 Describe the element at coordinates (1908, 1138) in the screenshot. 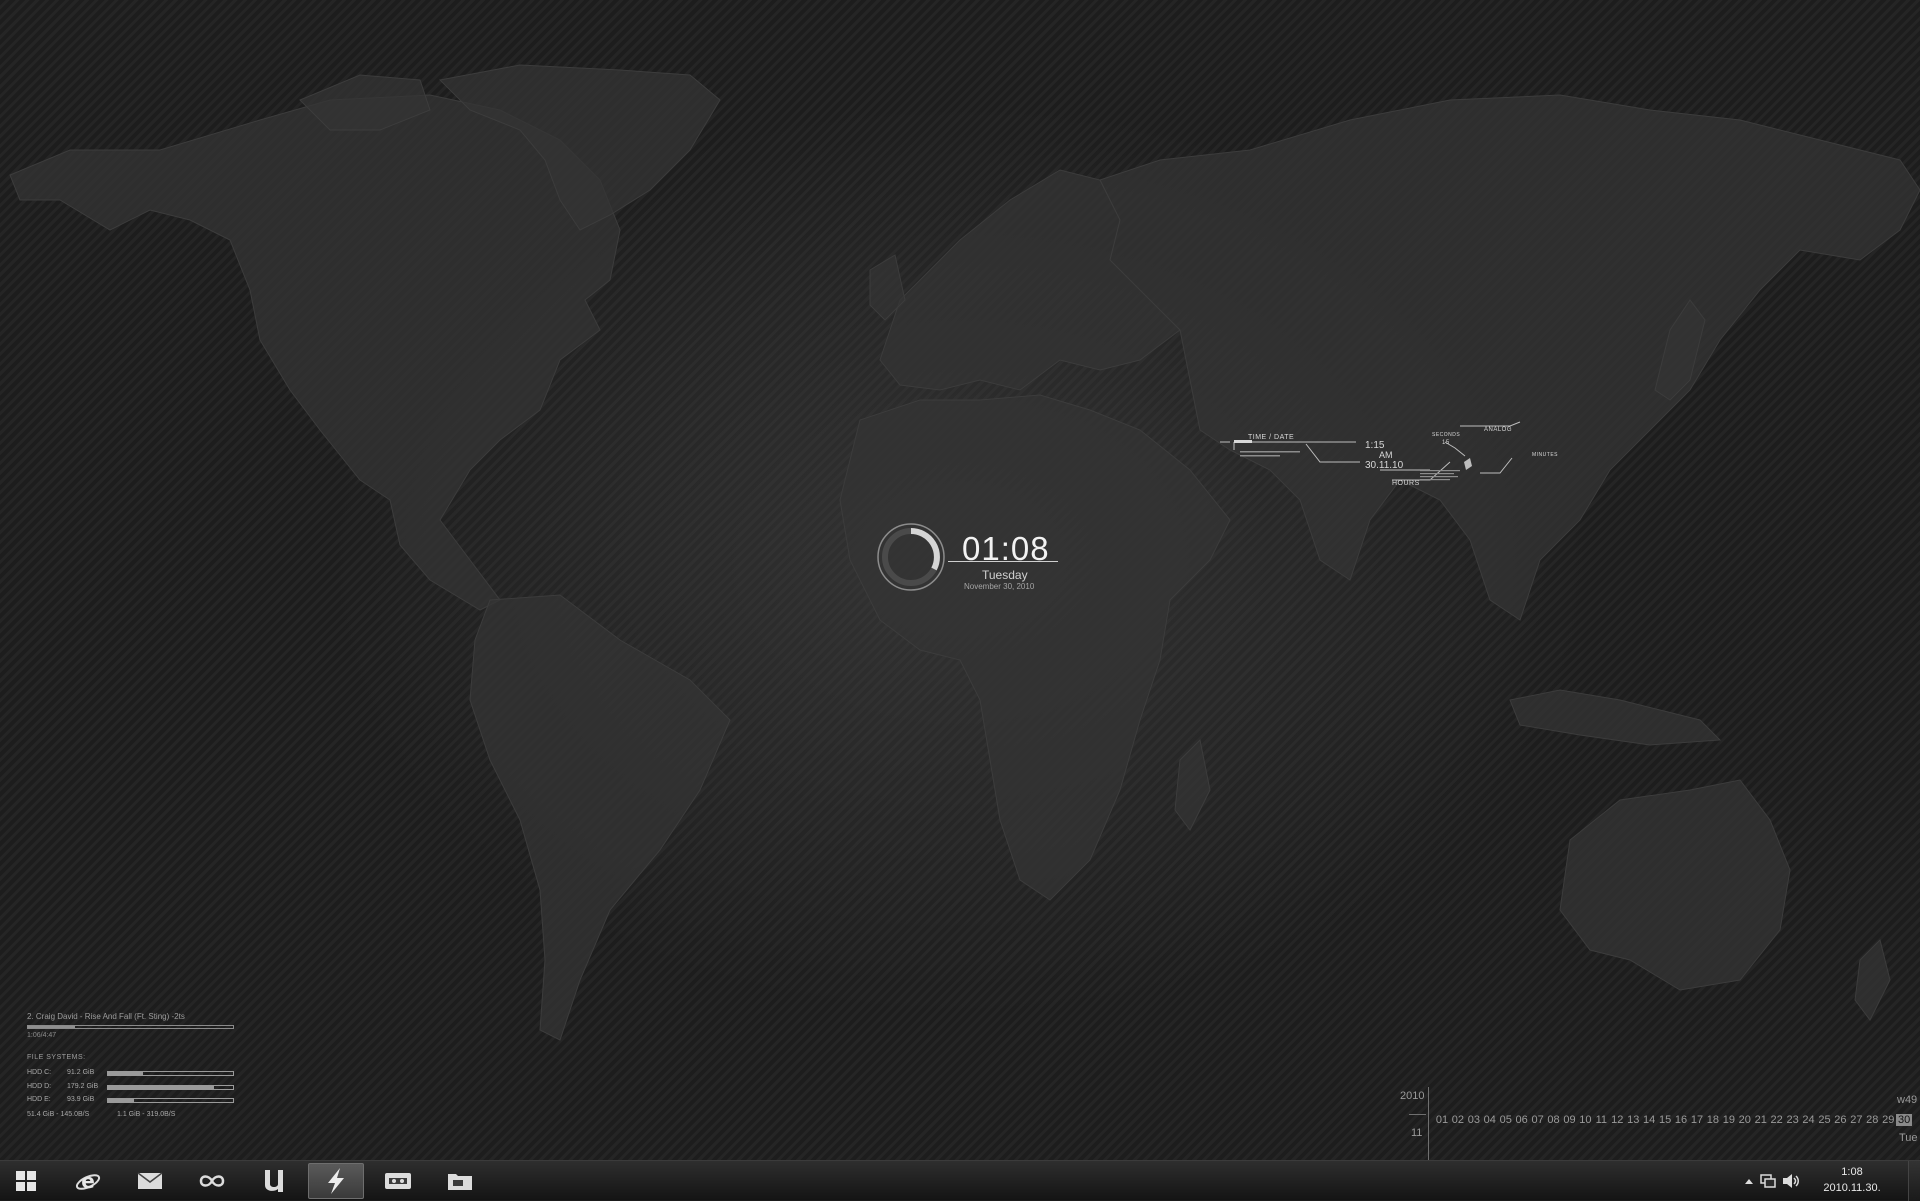

I see `calendar-weekday: Tue` at that location.